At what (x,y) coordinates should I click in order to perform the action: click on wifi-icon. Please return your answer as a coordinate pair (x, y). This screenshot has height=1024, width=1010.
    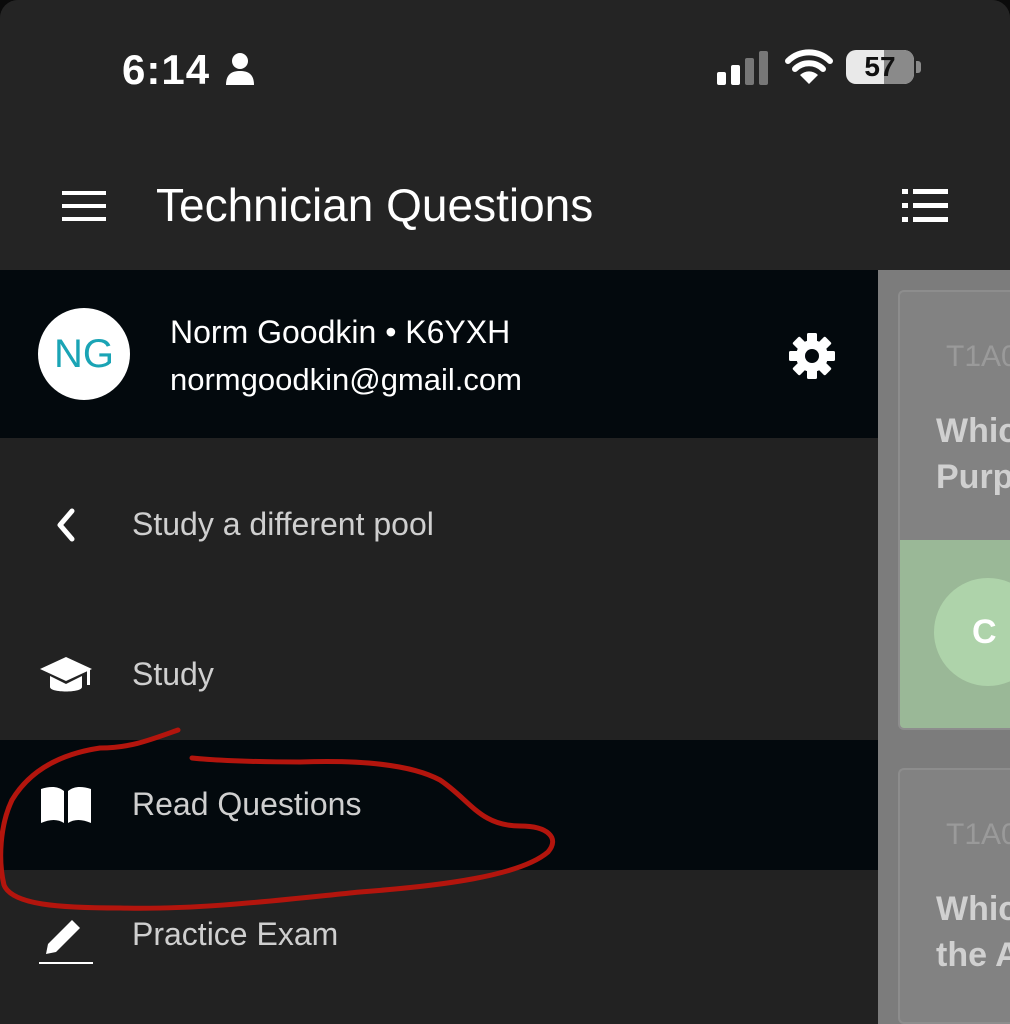
    Looking at the image, I should click on (809, 66).